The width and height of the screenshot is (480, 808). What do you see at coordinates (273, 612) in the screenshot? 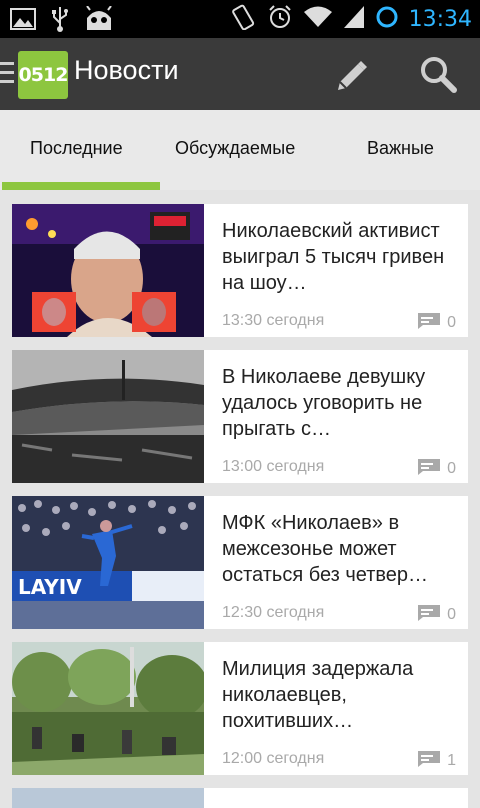
I see `news-time: 12:30 сегодня` at bounding box center [273, 612].